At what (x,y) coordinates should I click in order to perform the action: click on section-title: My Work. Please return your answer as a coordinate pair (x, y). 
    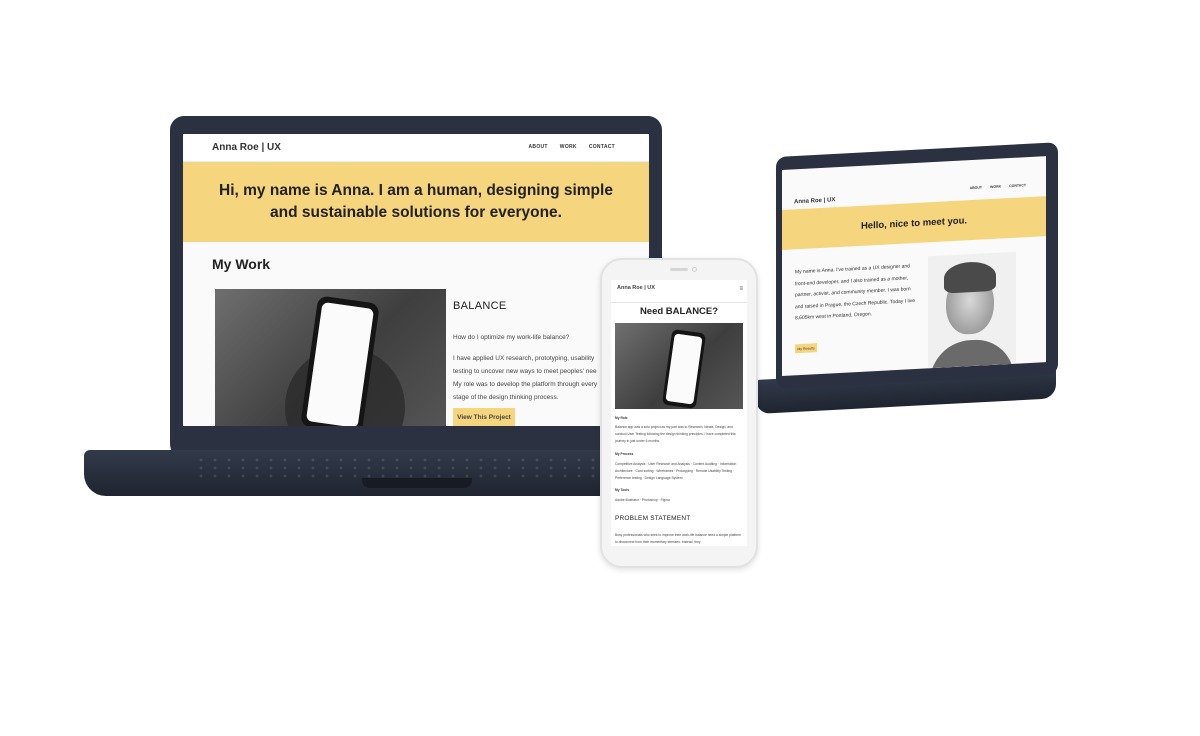
    Looking at the image, I should click on (241, 264).